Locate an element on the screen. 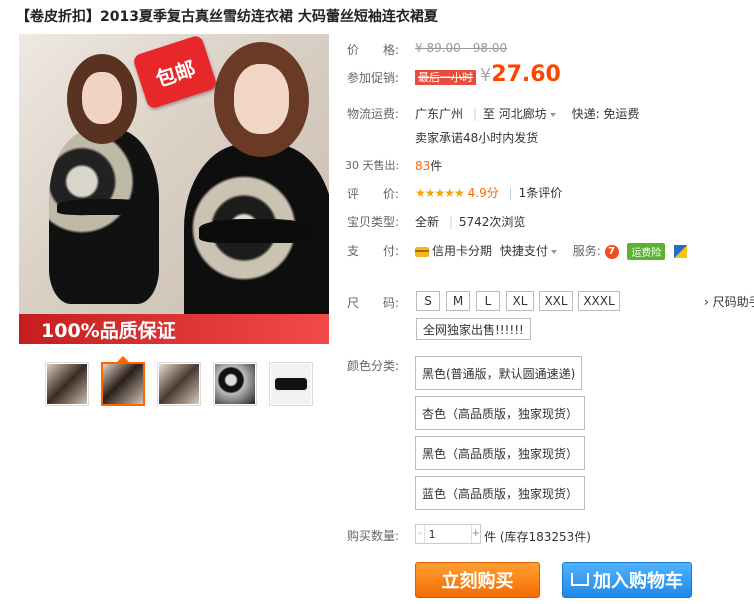  rating-stars-icon: ★★★★★ is located at coordinates (440, 193).